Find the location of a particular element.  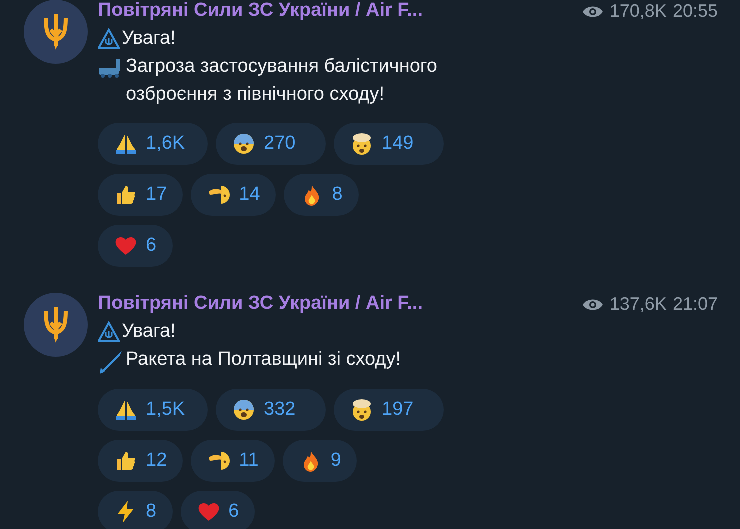

message-time: 21:07 is located at coordinates (695, 304).